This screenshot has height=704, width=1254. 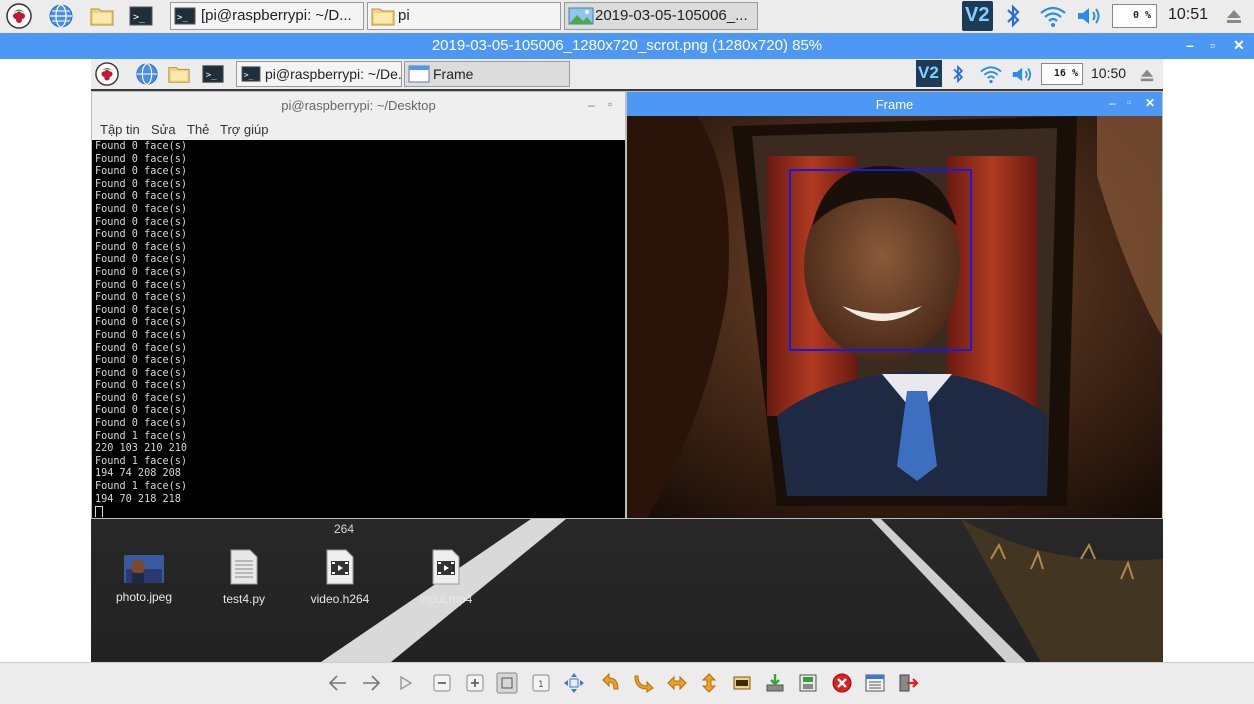 I want to click on window-icon, so click(x=419, y=74).